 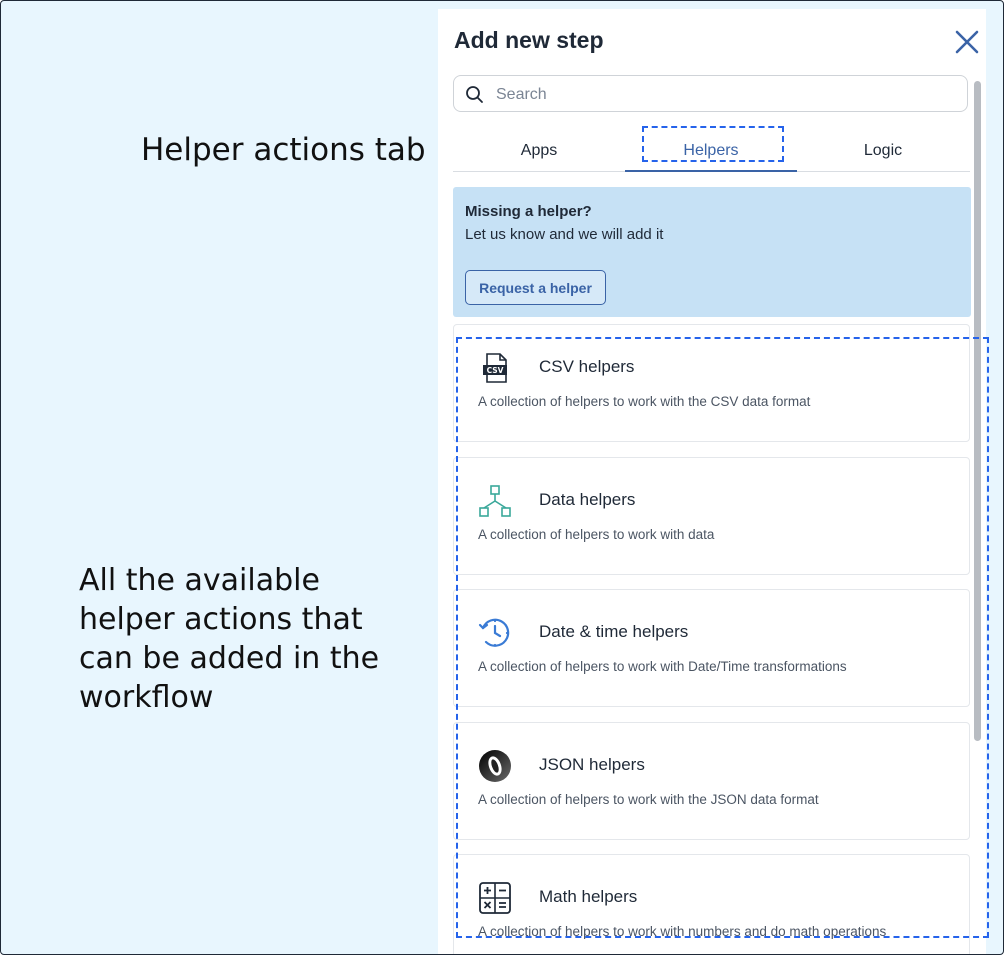 I want to click on close-button, so click(x=967, y=42).